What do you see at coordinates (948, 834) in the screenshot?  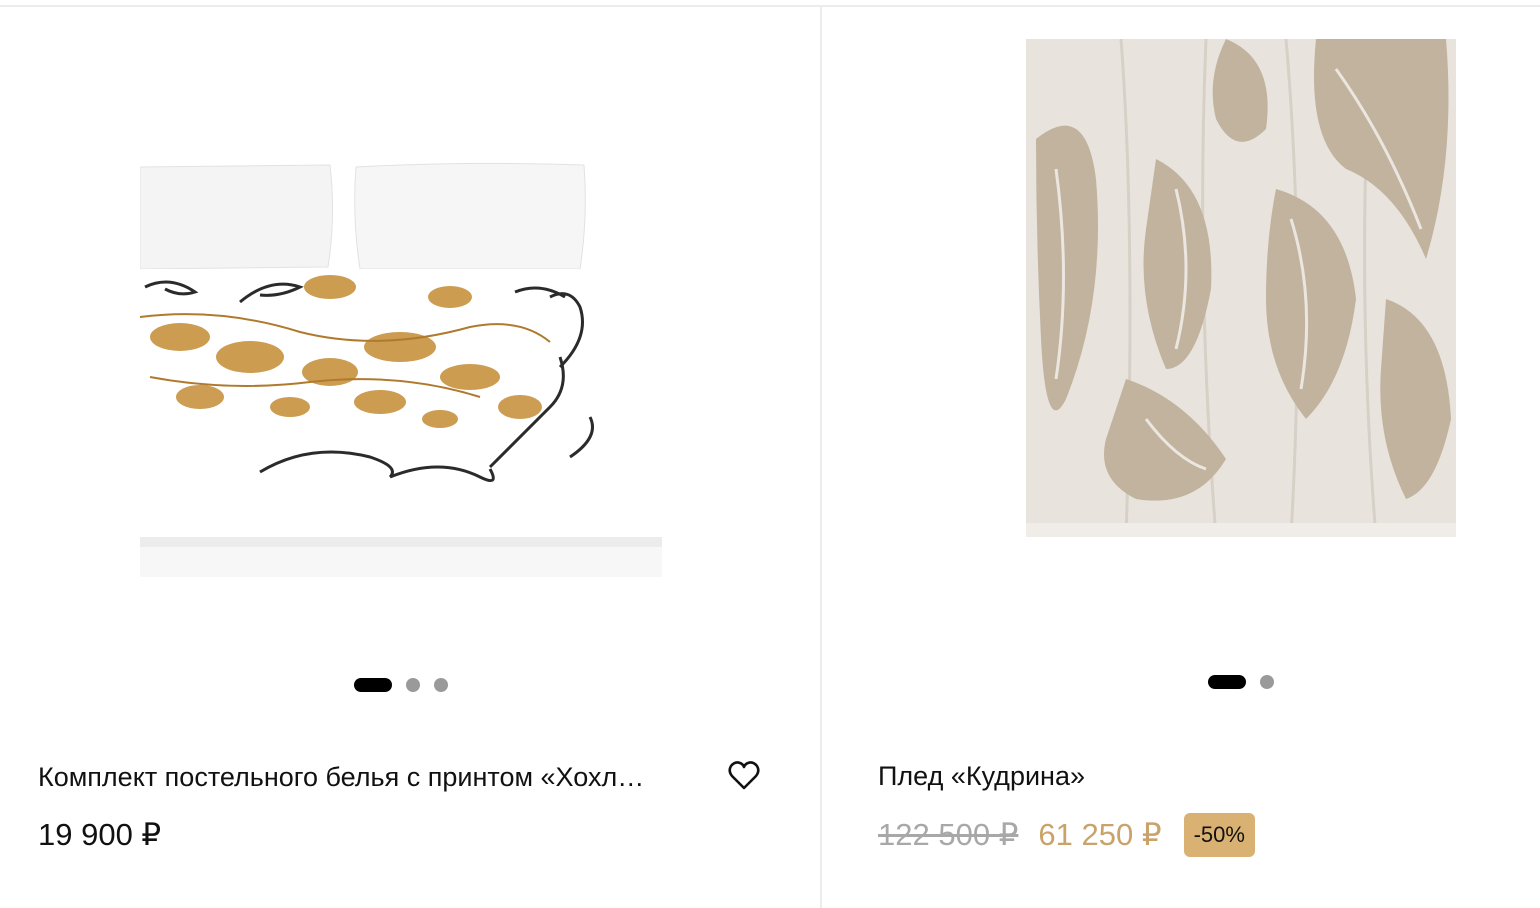 I see `old-price: 122 500 ₽` at bounding box center [948, 834].